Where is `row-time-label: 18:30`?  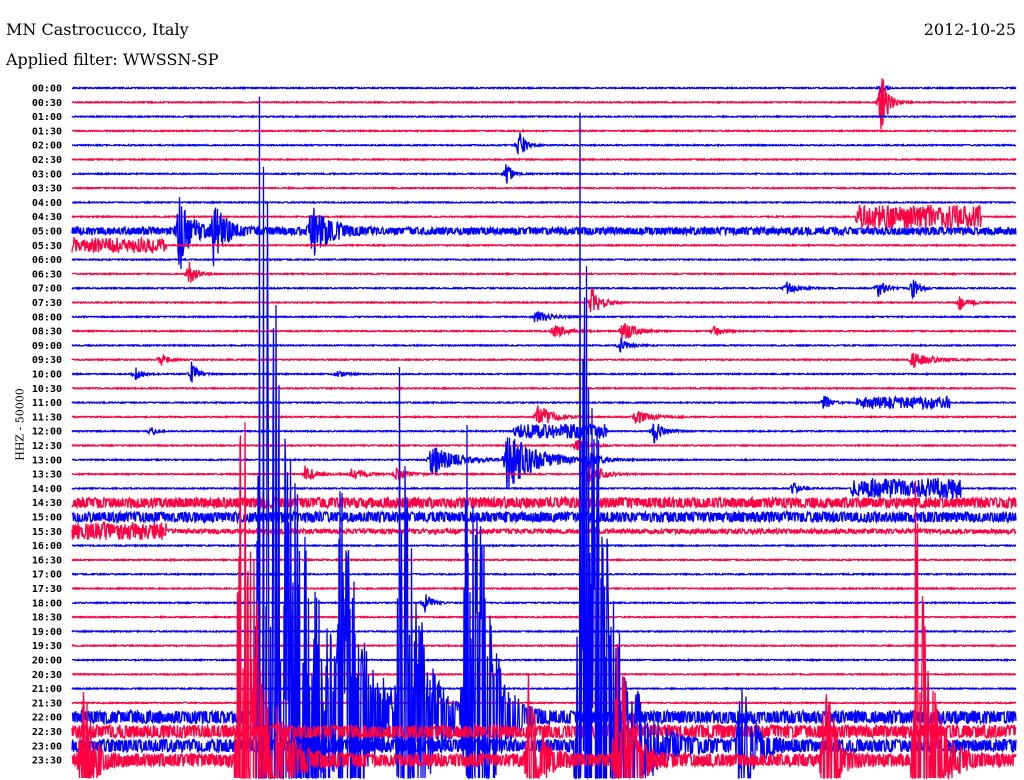 row-time-label: 18:30 is located at coordinates (47, 618).